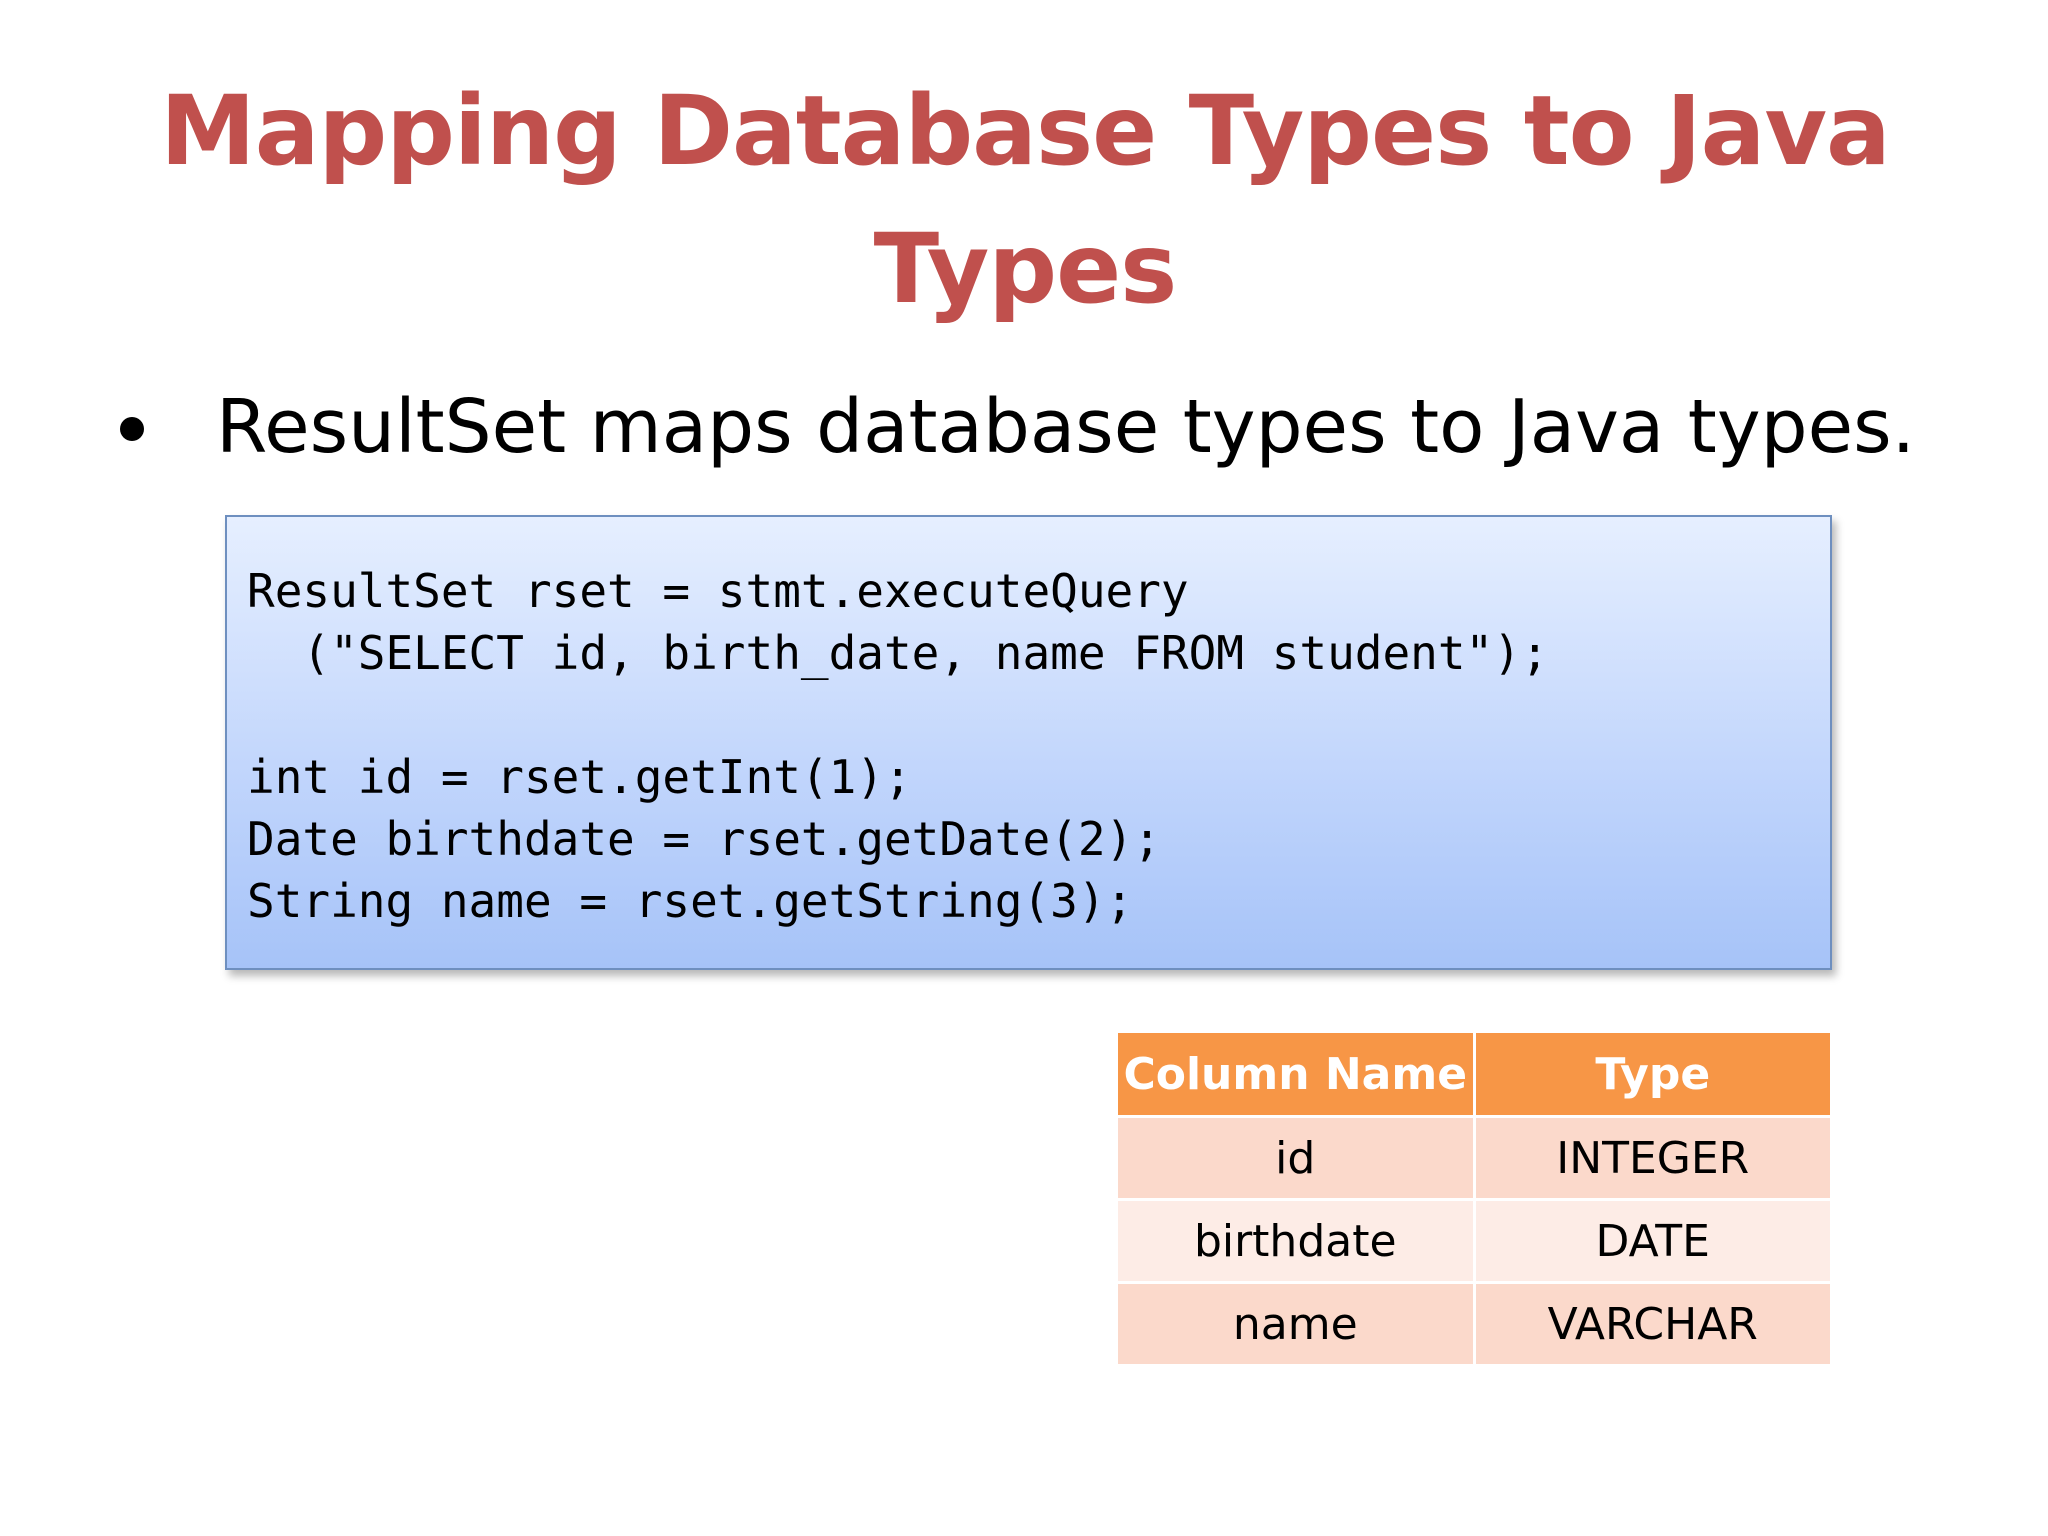  I want to click on table-cell-column-name: name, so click(1295, 1324).